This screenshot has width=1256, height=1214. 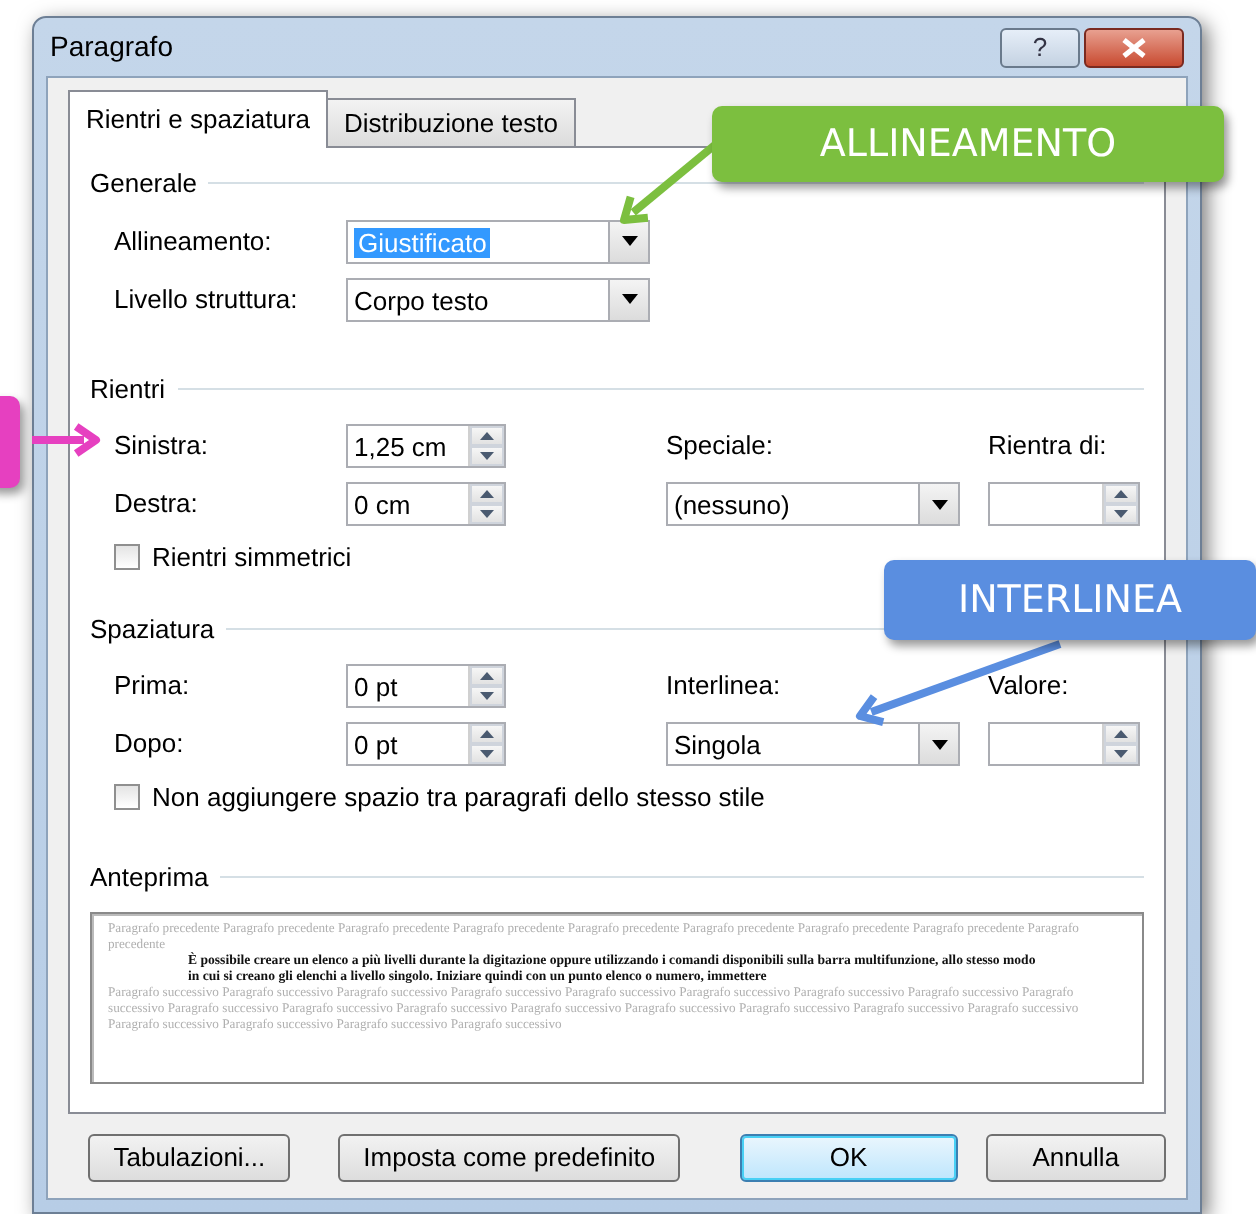 I want to click on dialog-button: Annulla, so click(x=1075, y=1158).